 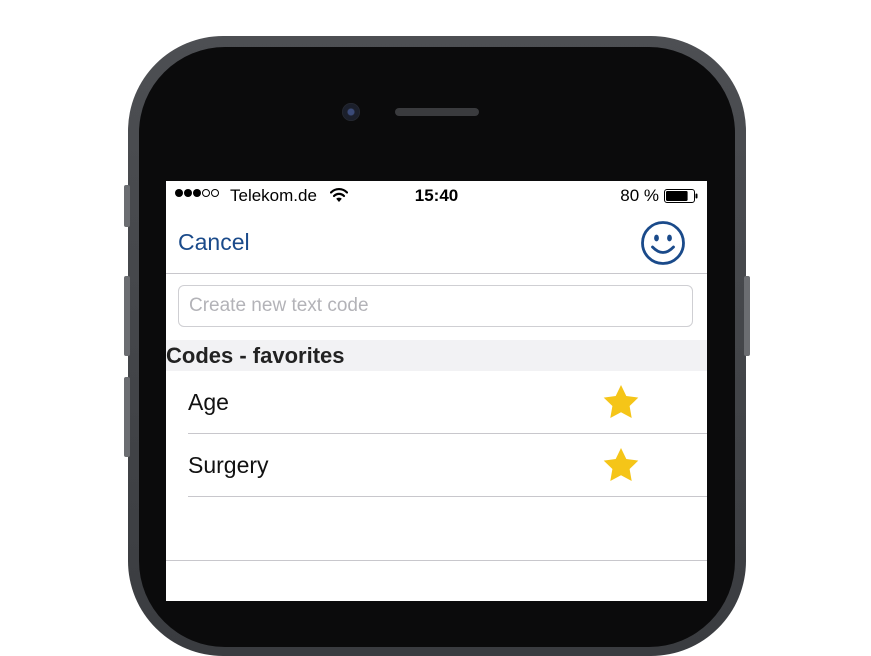 What do you see at coordinates (436, 196) in the screenshot?
I see `status-bar: Telekom.de 15:40 80 %` at bounding box center [436, 196].